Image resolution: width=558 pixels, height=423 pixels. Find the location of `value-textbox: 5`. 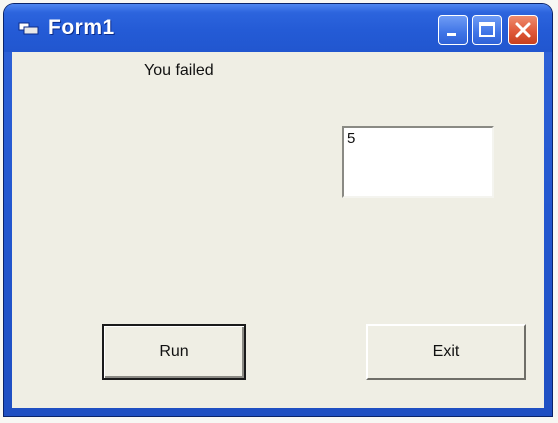

value-textbox: 5 is located at coordinates (418, 162).